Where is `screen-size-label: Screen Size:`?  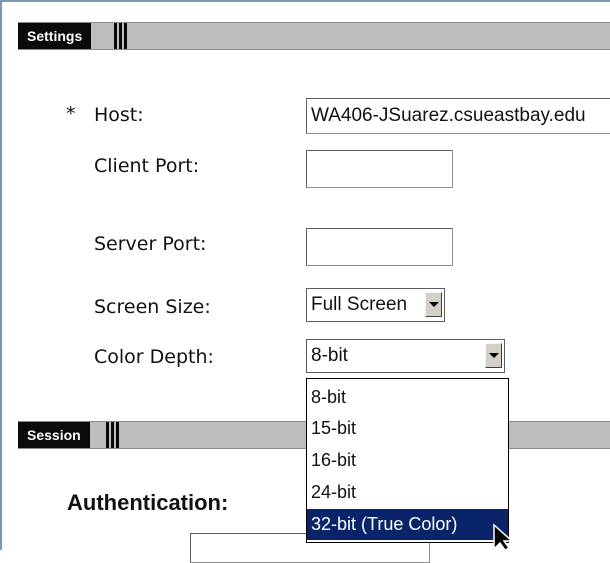
screen-size-label: Screen Size: is located at coordinates (152, 307).